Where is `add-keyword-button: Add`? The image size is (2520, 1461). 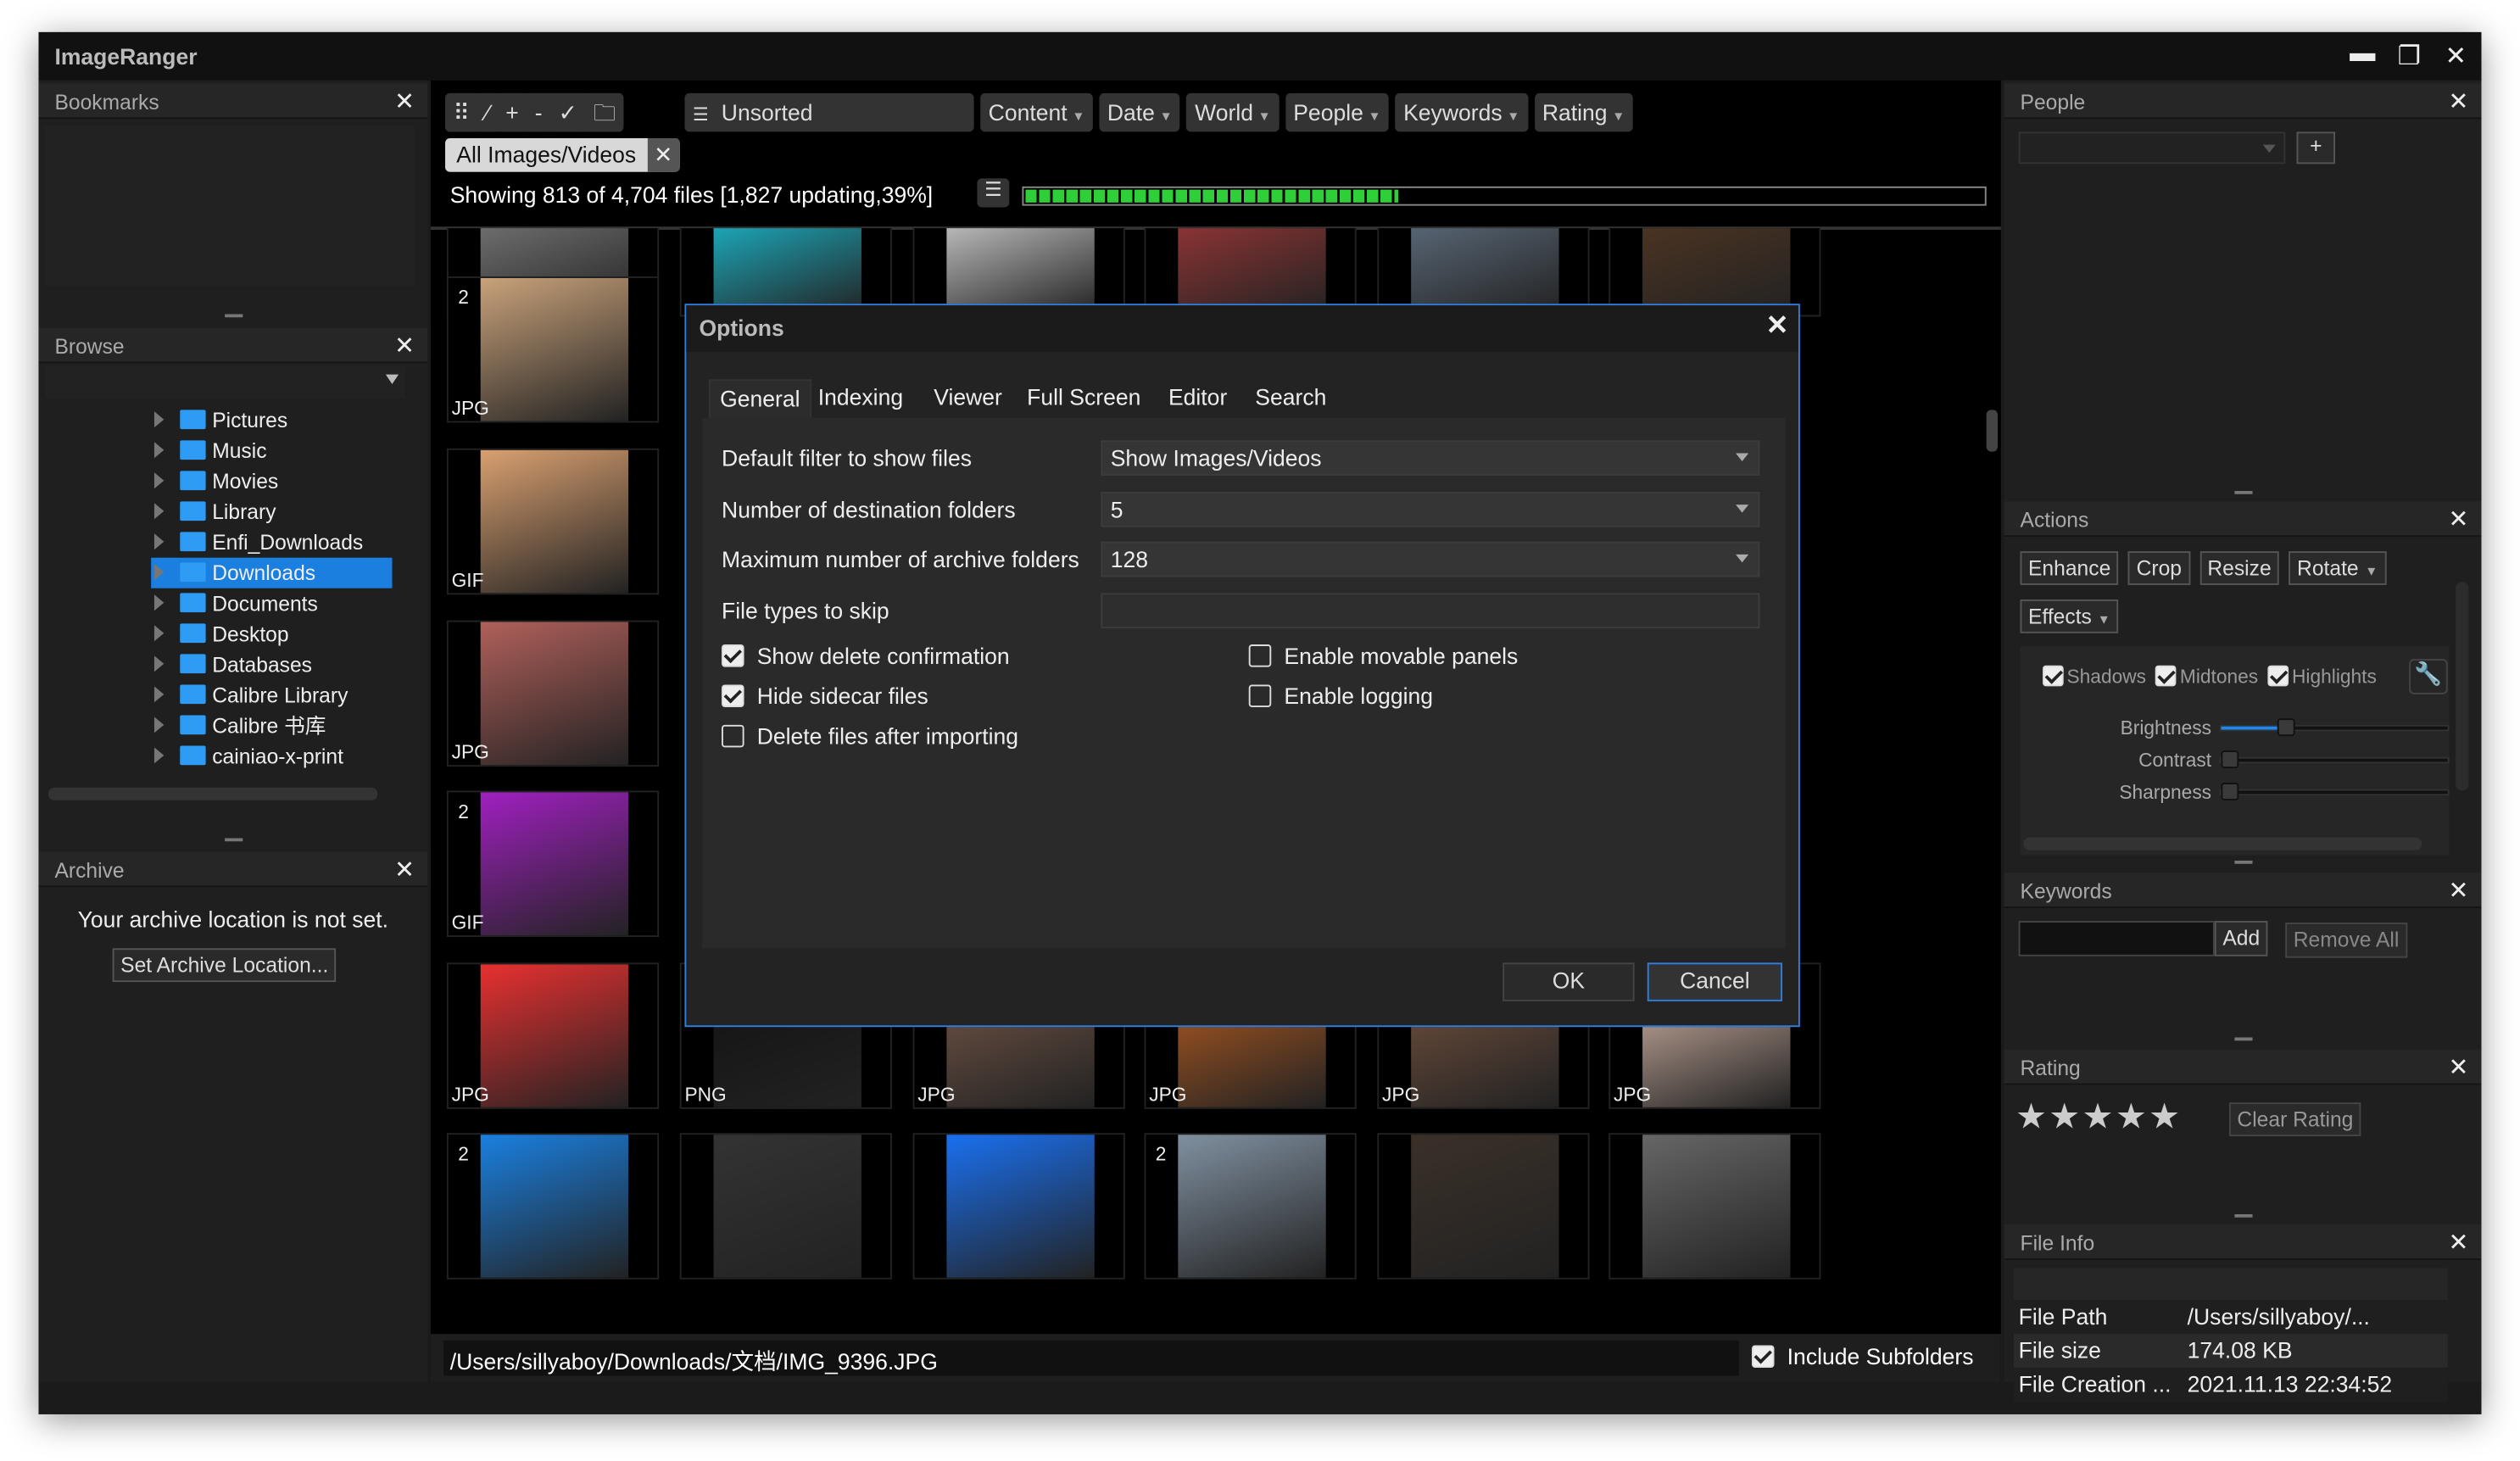
add-keyword-button: Add is located at coordinates (2241, 938).